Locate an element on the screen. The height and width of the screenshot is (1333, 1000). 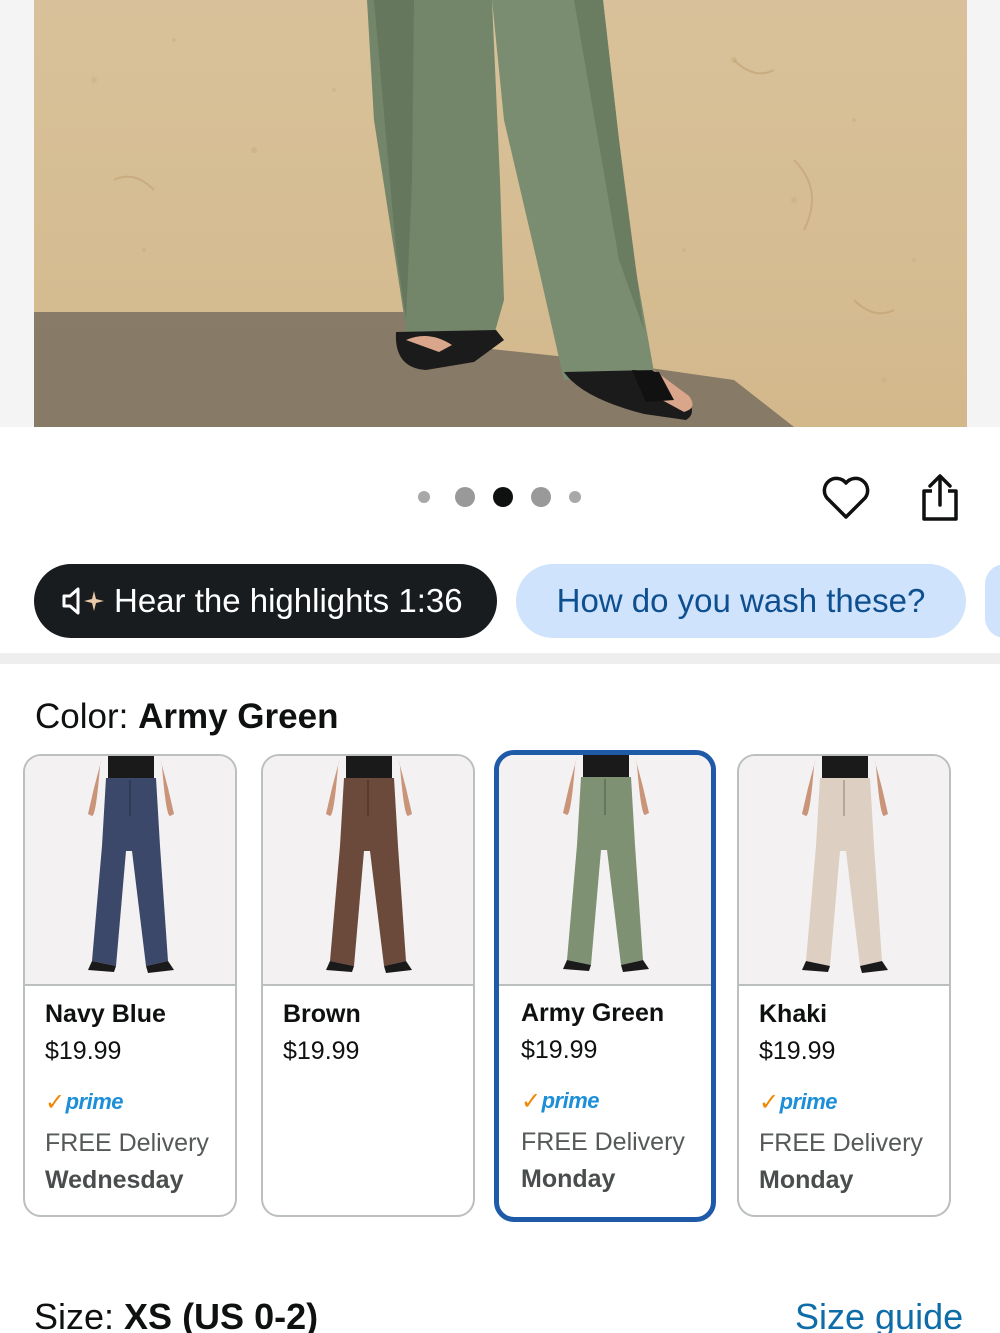
size-label: Size: XS (US 0-2) is located at coordinates (176, 1314).